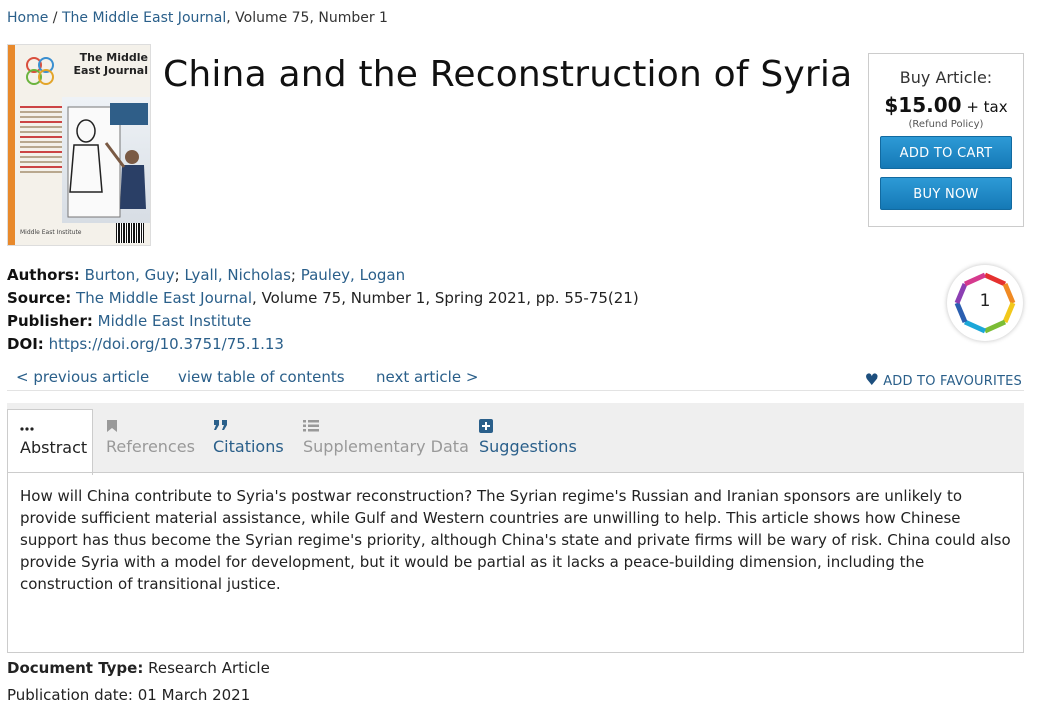  I want to click on source-journal-link: The Middle East Journal, so click(164, 298).